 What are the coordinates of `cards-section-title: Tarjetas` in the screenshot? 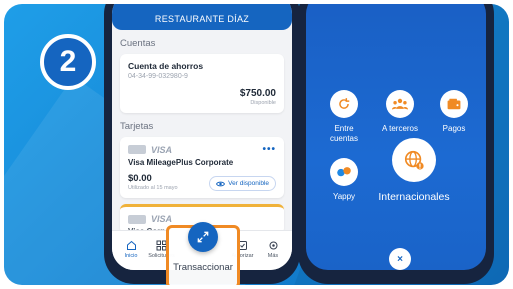 It's located at (137, 126).